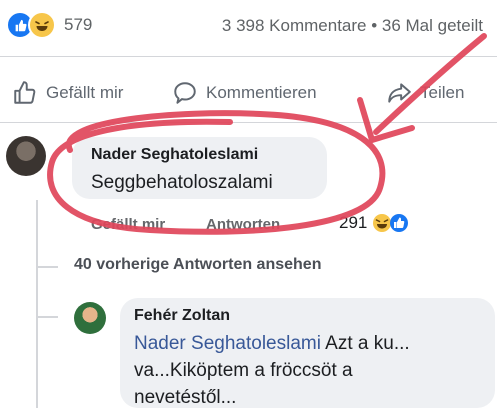 This screenshot has width=497, height=409. What do you see at coordinates (227, 343) in the screenshot?
I see `mention-link: Nader Seghatoleslami` at bounding box center [227, 343].